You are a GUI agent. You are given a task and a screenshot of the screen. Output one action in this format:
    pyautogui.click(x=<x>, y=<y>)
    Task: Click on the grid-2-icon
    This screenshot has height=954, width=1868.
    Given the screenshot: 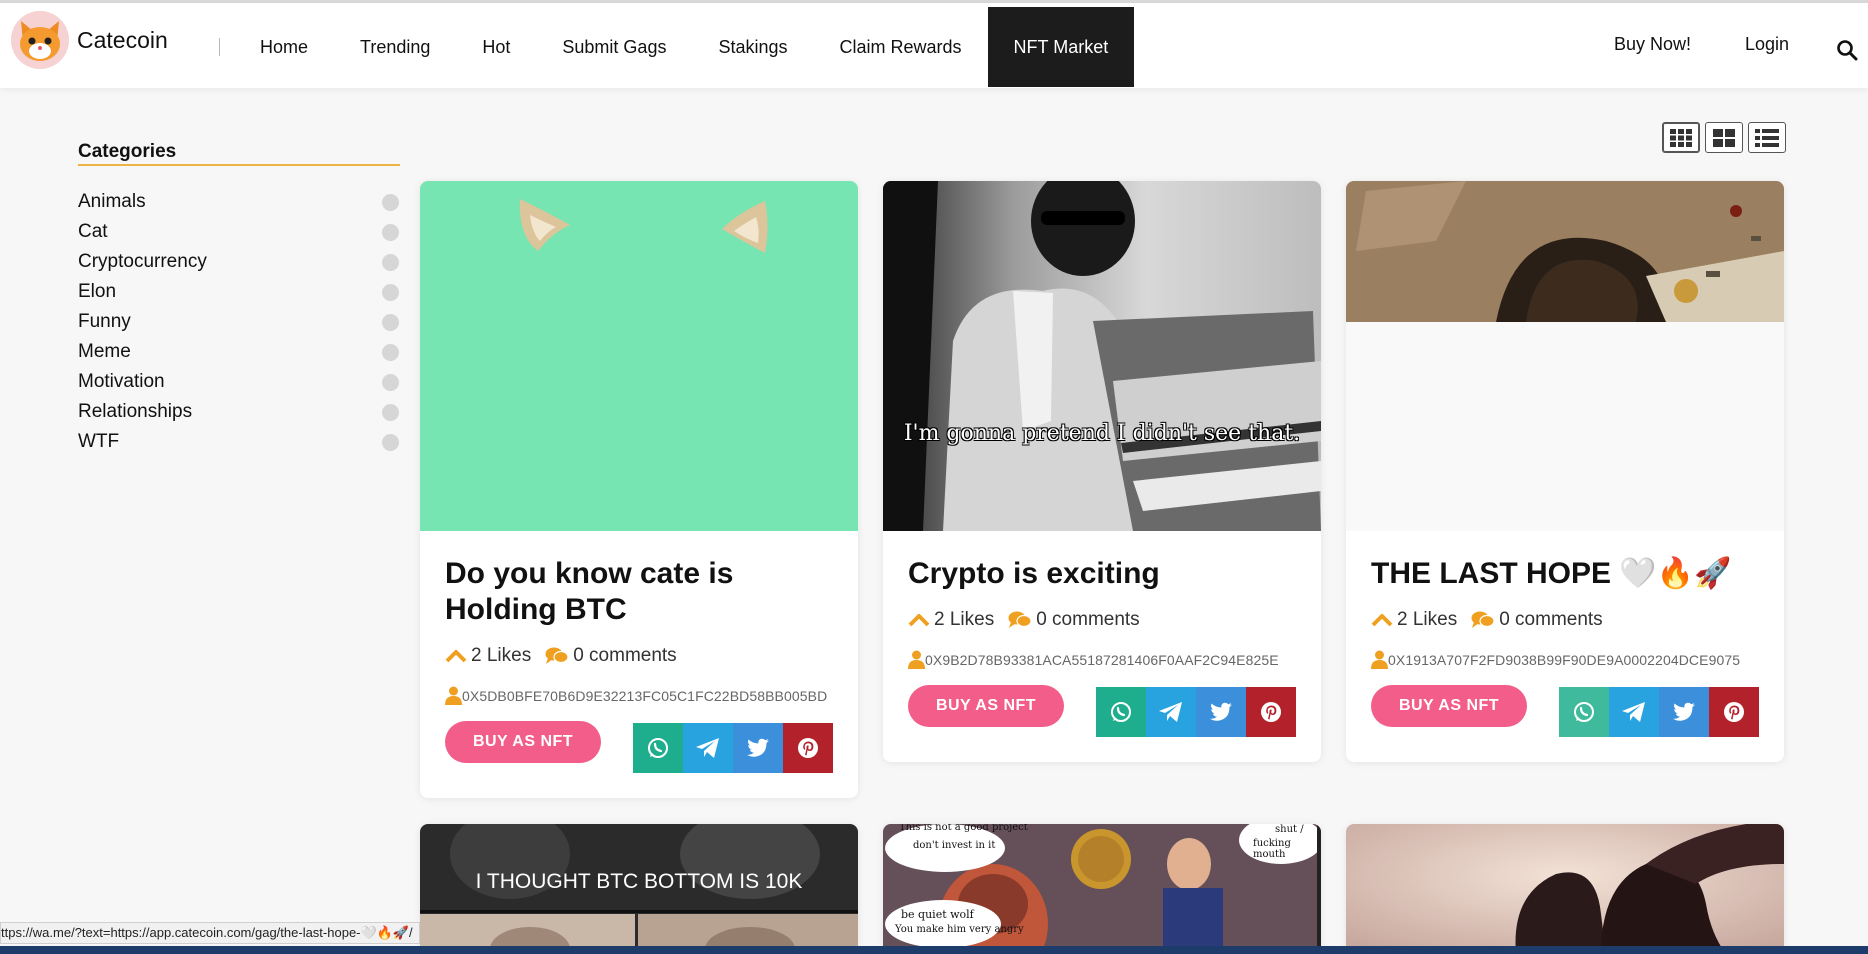 What is the action you would take?
    pyautogui.click(x=1724, y=137)
    